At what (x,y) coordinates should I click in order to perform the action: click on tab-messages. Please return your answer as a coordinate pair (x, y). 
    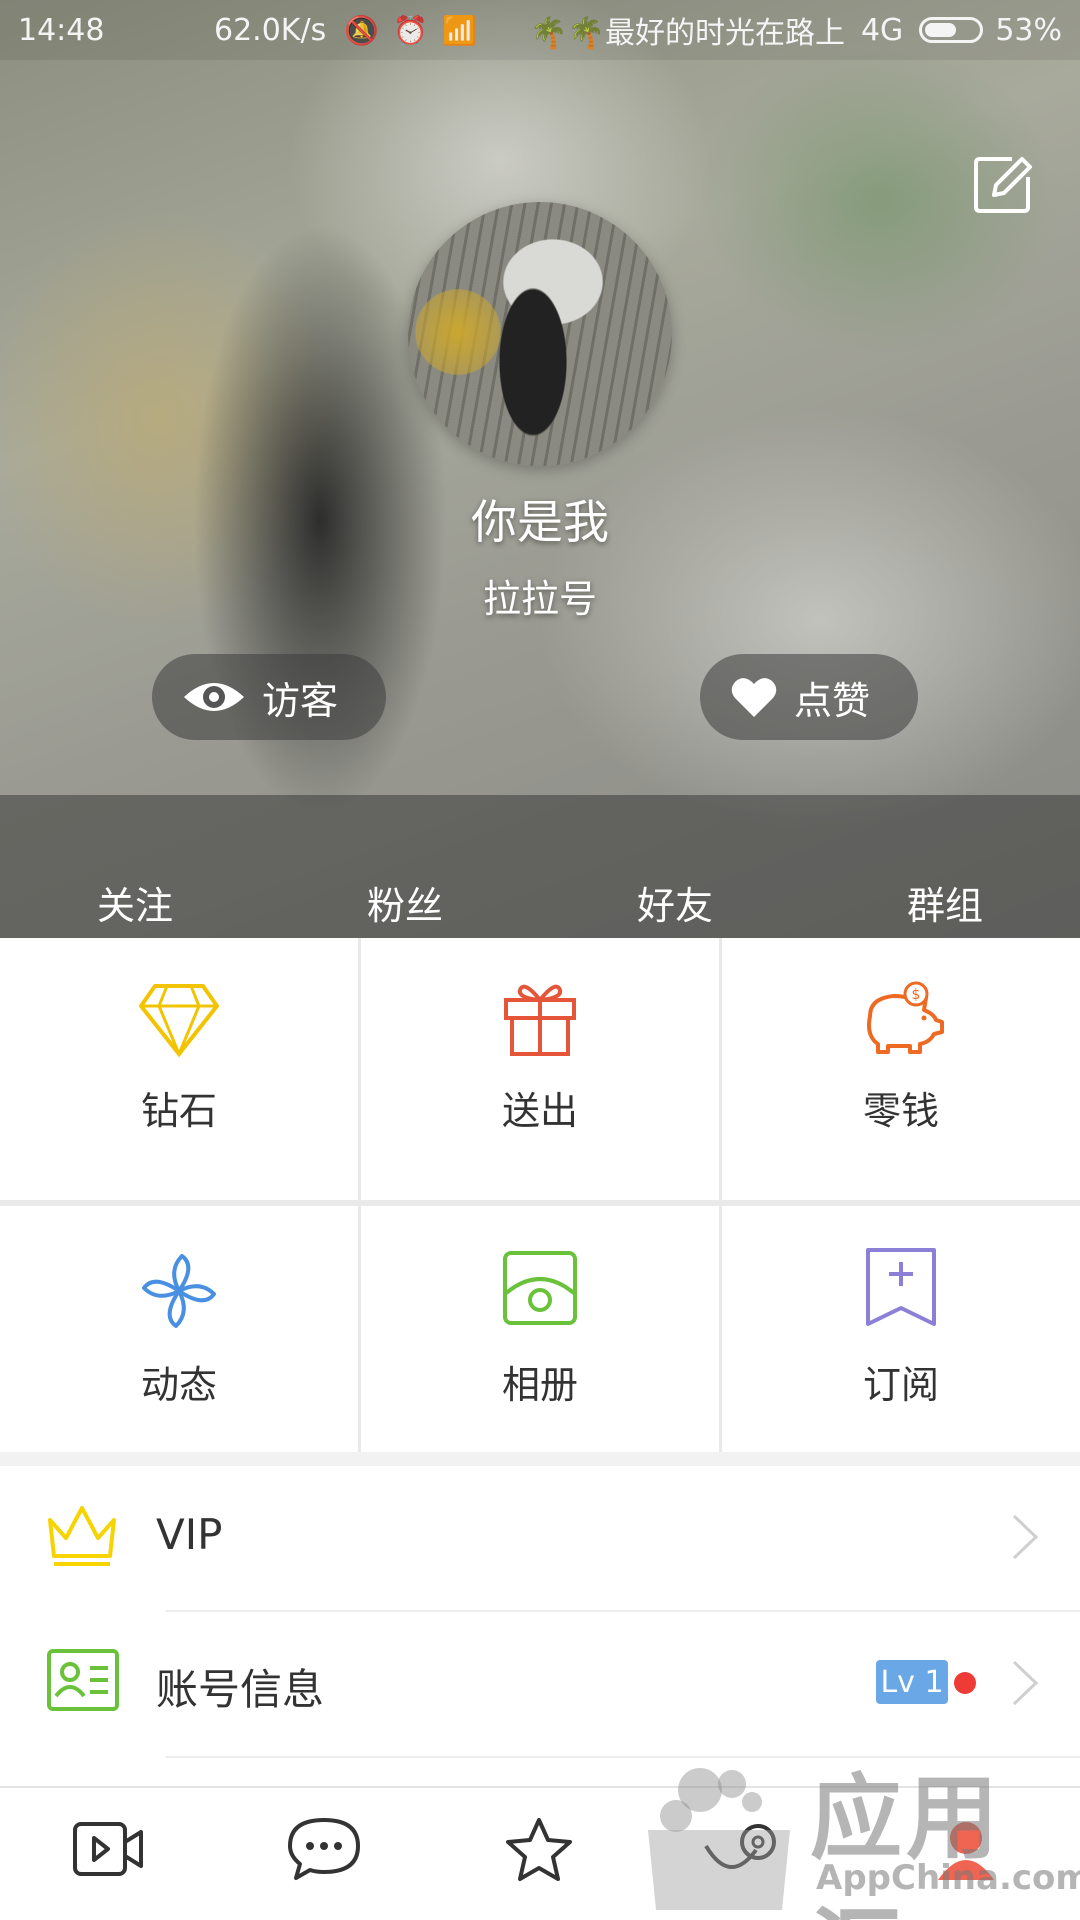
    Looking at the image, I should click on (324, 1851).